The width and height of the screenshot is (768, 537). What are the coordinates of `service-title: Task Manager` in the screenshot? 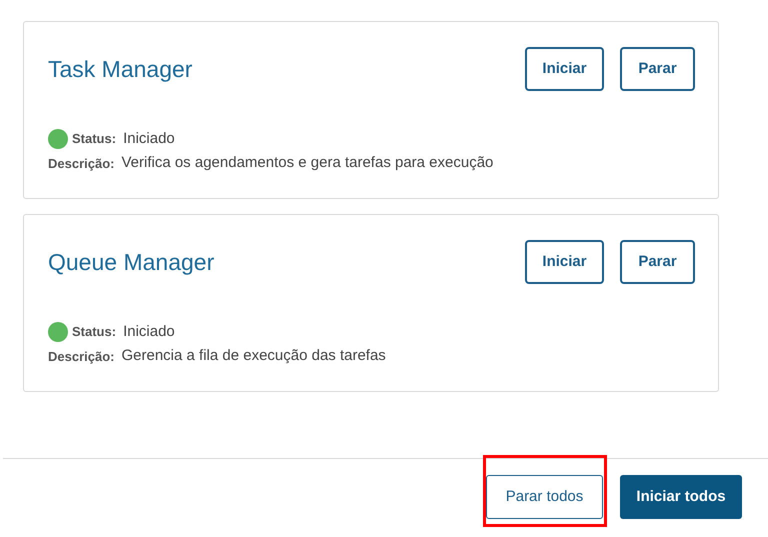 It's located at (120, 69).